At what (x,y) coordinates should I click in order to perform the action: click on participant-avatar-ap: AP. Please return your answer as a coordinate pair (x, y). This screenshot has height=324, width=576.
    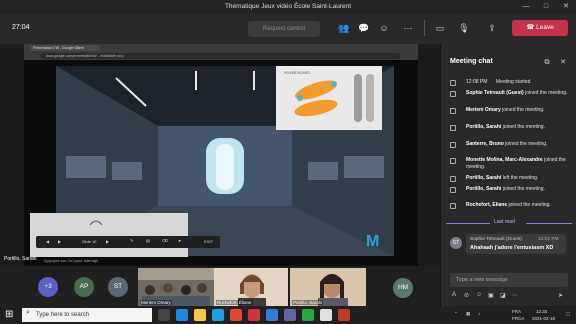
    Looking at the image, I should click on (84, 287).